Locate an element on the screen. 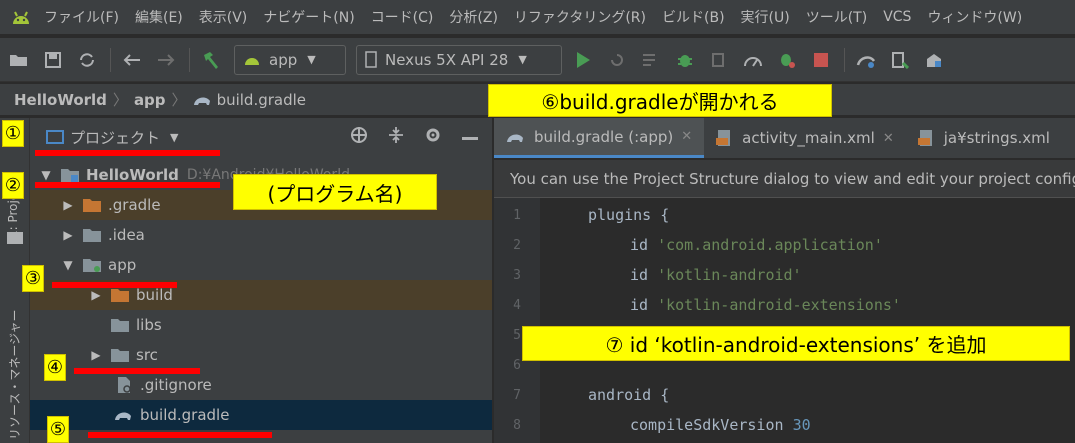 The height and width of the screenshot is (443, 1075). apply-changes-icon is located at coordinates (617, 60).